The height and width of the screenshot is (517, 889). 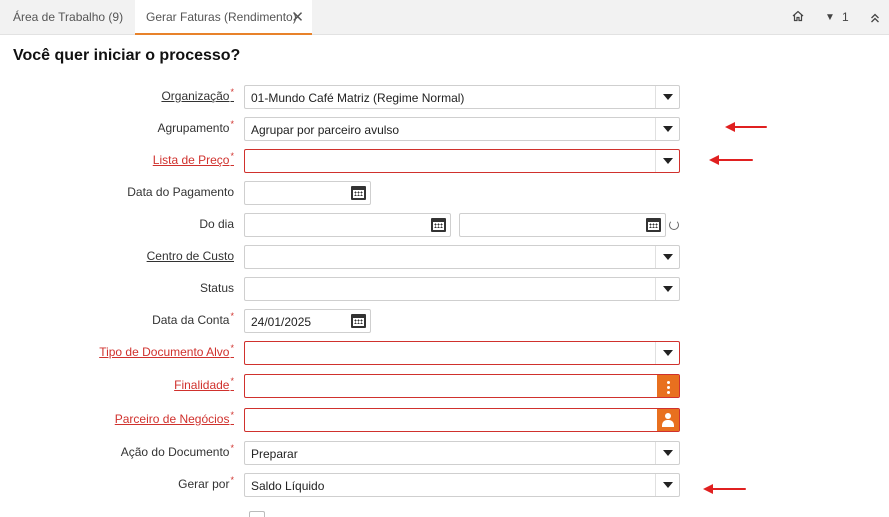 What do you see at coordinates (562, 225) in the screenshot?
I see `do-dia-to-input` at bounding box center [562, 225].